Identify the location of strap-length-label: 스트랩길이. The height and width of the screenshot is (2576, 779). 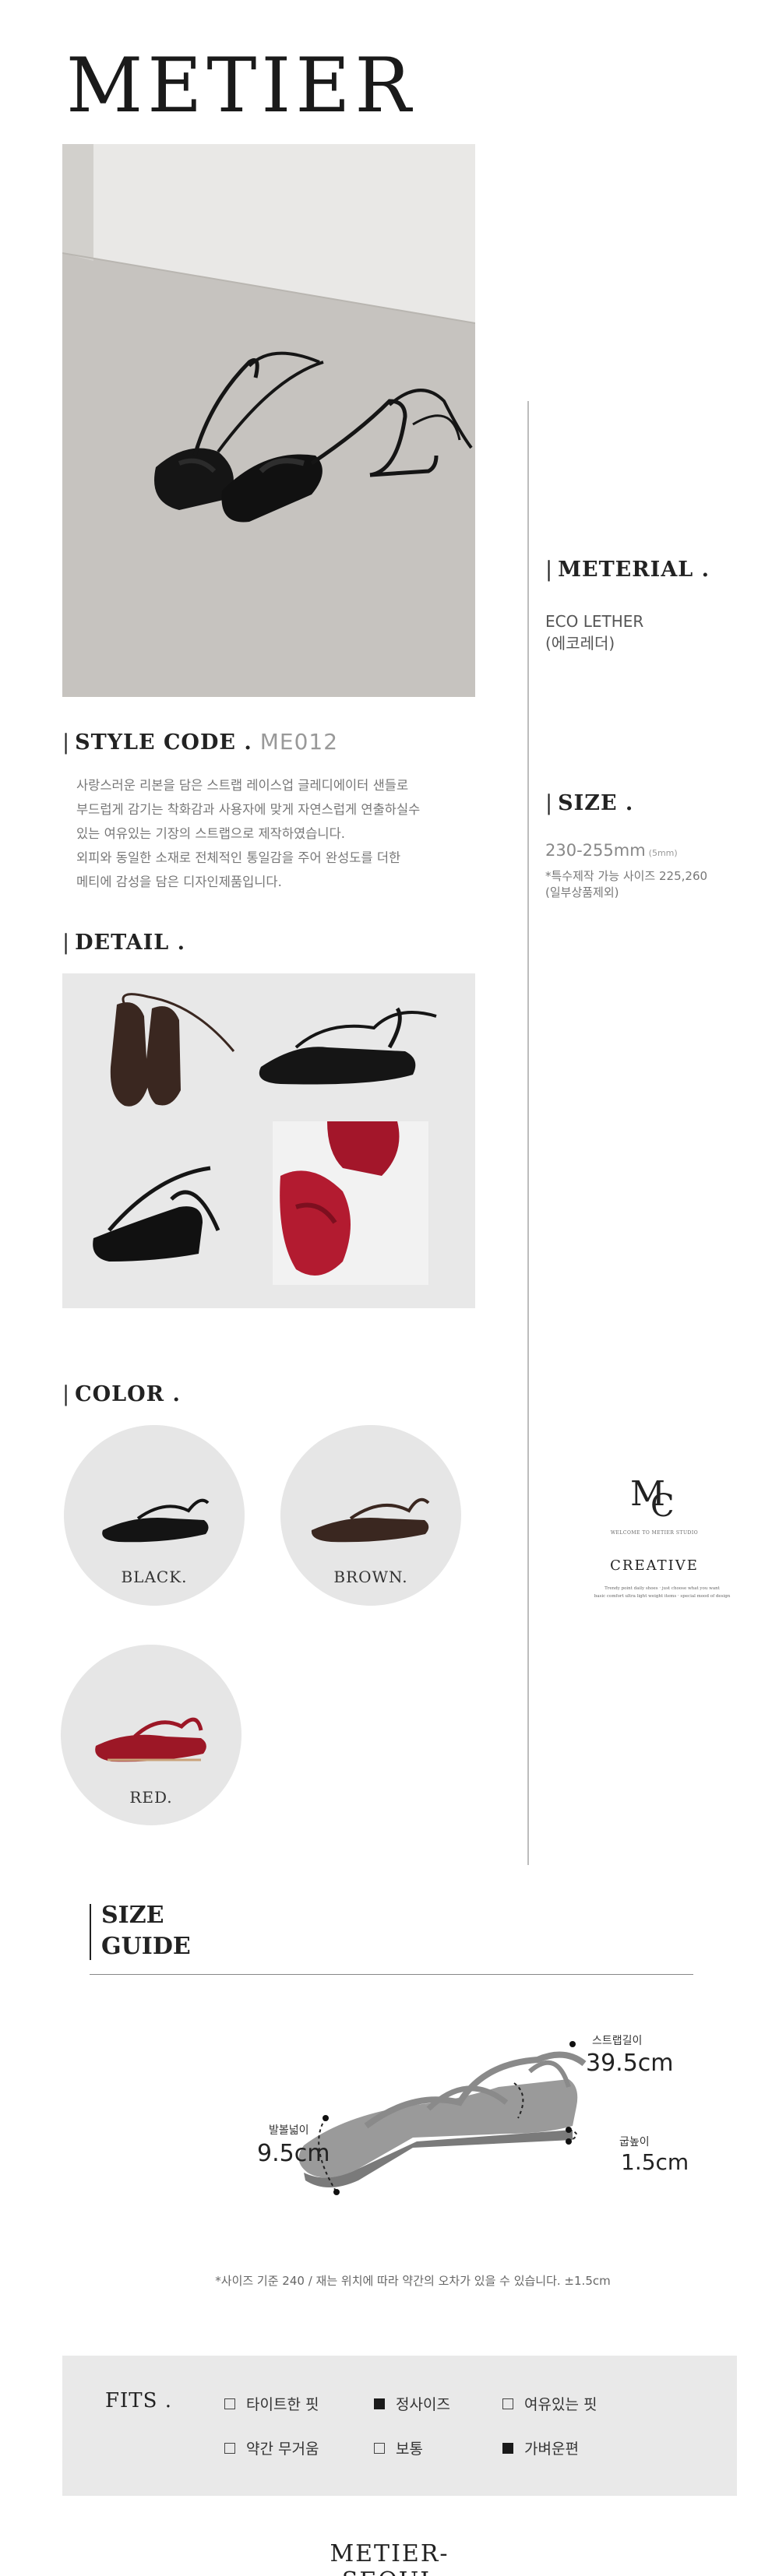
(618, 2041).